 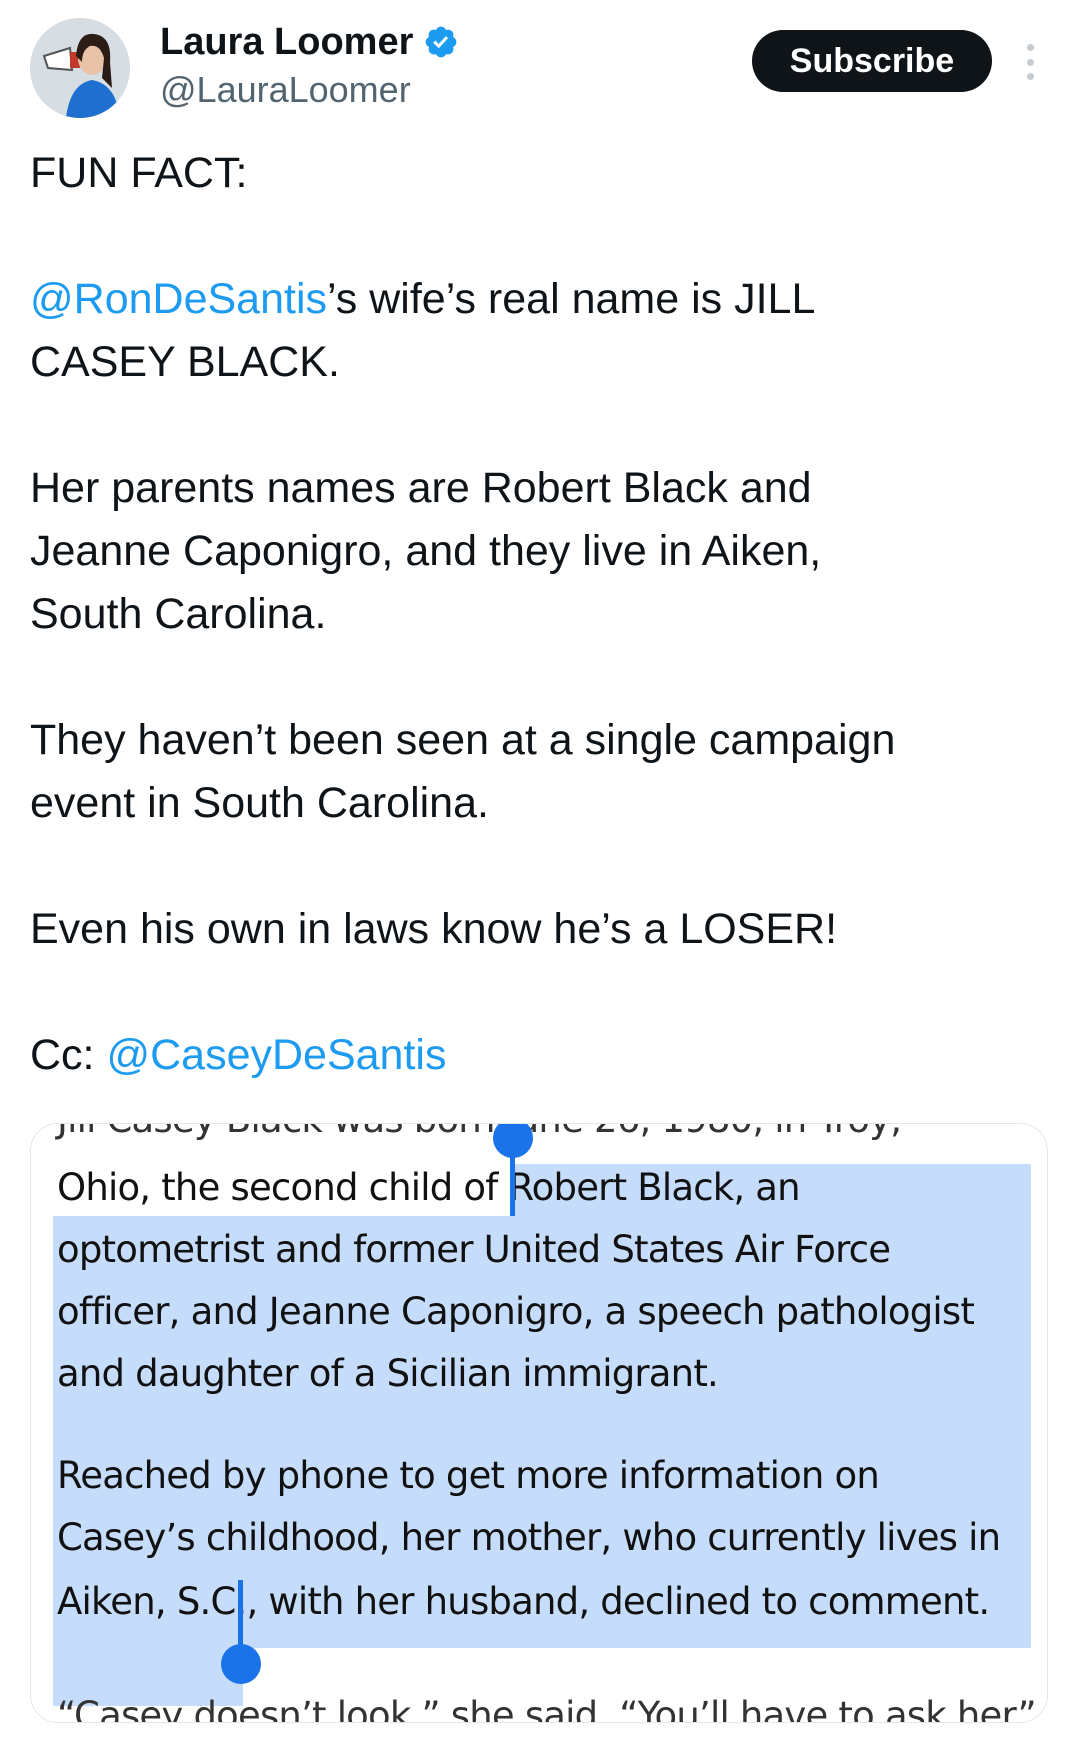 What do you see at coordinates (240, 1615) in the screenshot?
I see `selection-end-cursor` at bounding box center [240, 1615].